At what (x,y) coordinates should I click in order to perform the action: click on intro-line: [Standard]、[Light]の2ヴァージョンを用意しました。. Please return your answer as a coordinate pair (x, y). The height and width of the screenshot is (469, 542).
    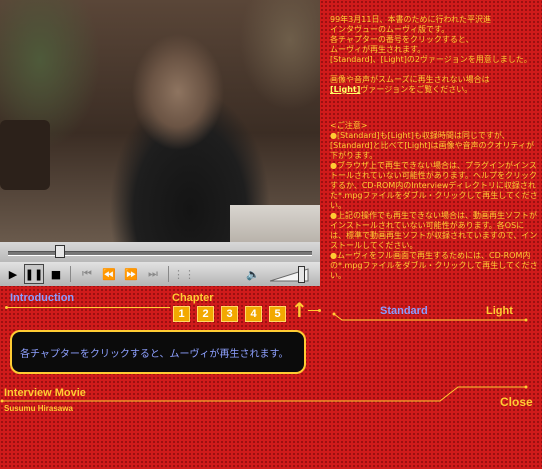
    Looking at the image, I should click on (431, 59).